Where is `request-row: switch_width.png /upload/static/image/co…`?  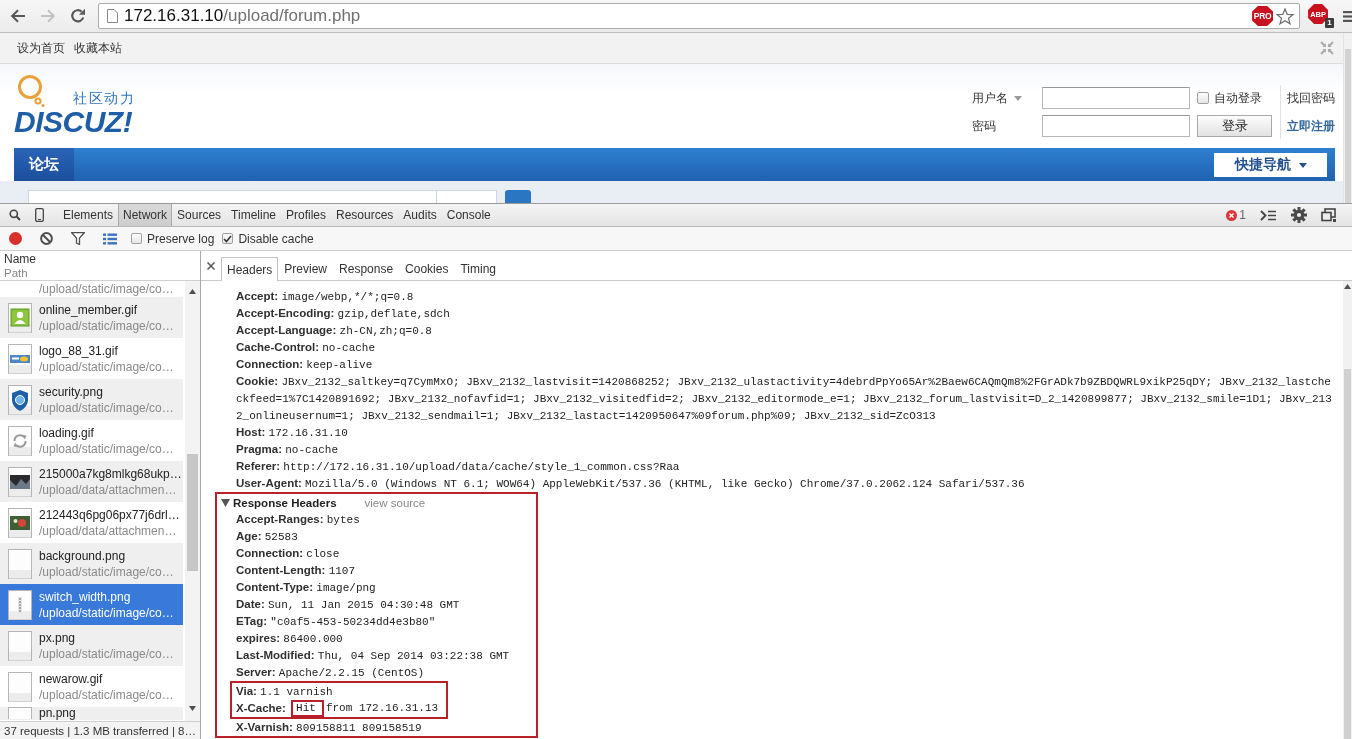 request-row: switch_width.png /upload/static/image/co… is located at coordinates (91, 604).